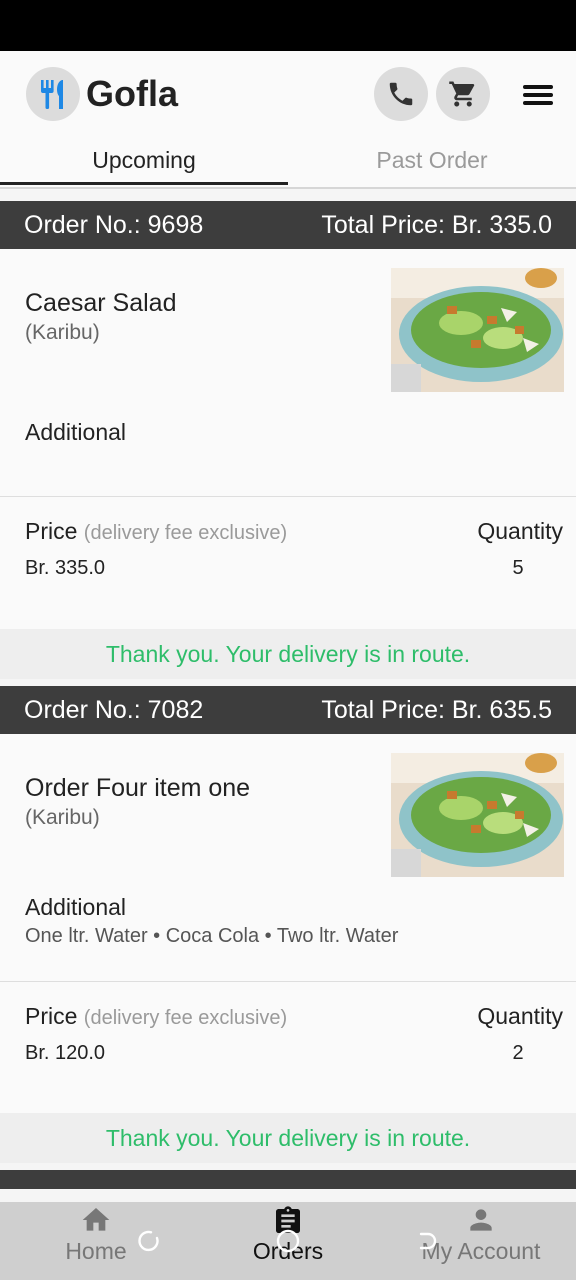 The image size is (576, 1280). I want to click on fork-knife-icon, so click(53, 94).